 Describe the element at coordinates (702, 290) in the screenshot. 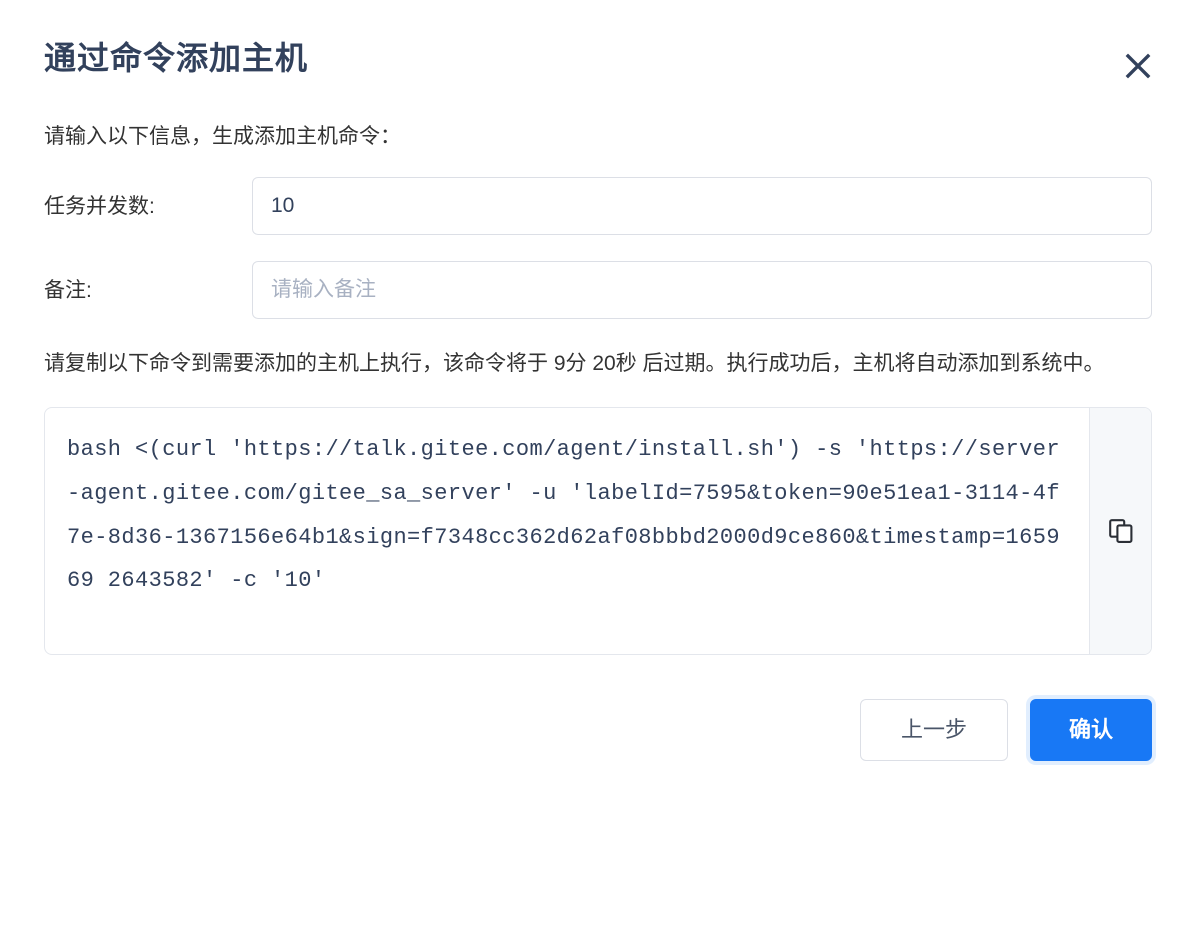

I see `remark-input` at that location.